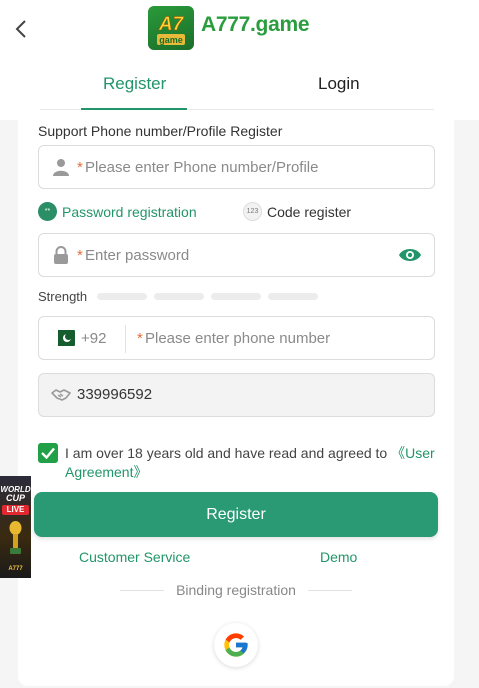 The height and width of the screenshot is (688, 479). I want to click on phone-number-field: +92 * Please enter phone number, so click(236, 338).